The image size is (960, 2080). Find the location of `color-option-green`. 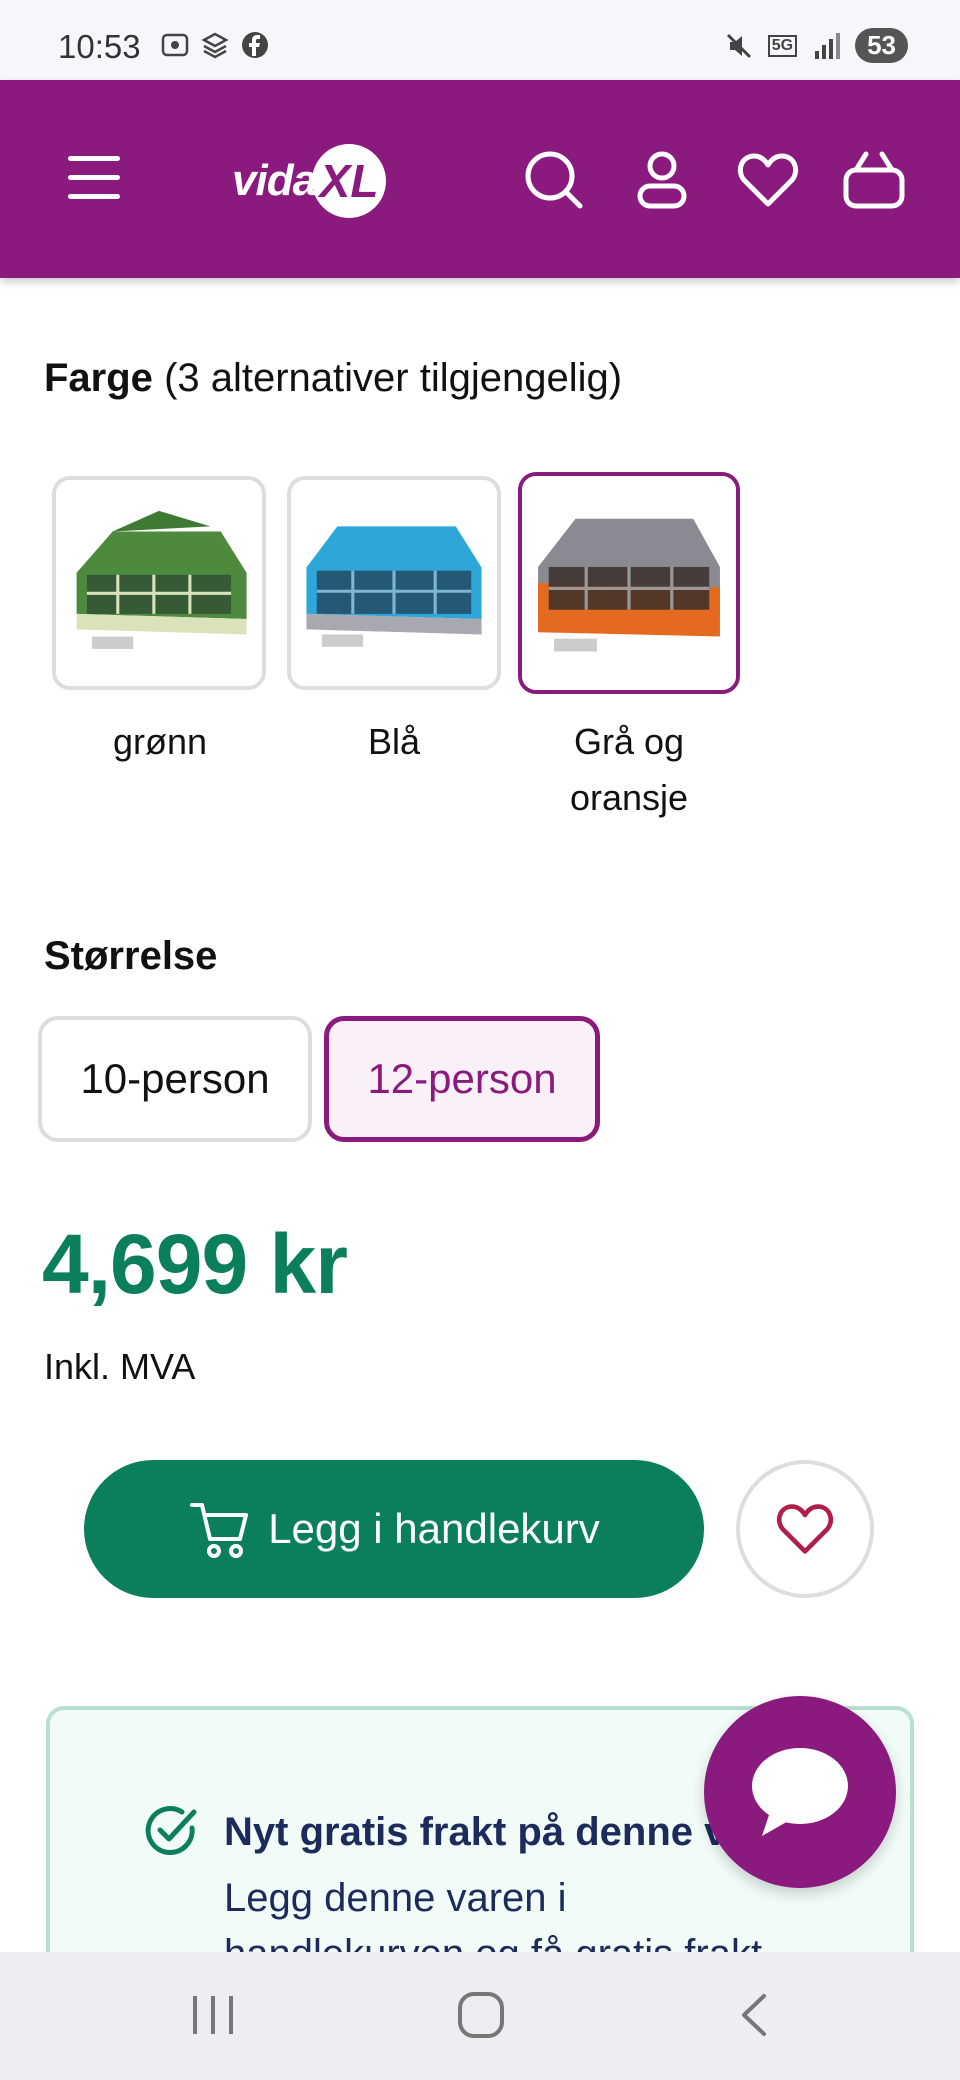

color-option-green is located at coordinates (159, 583).